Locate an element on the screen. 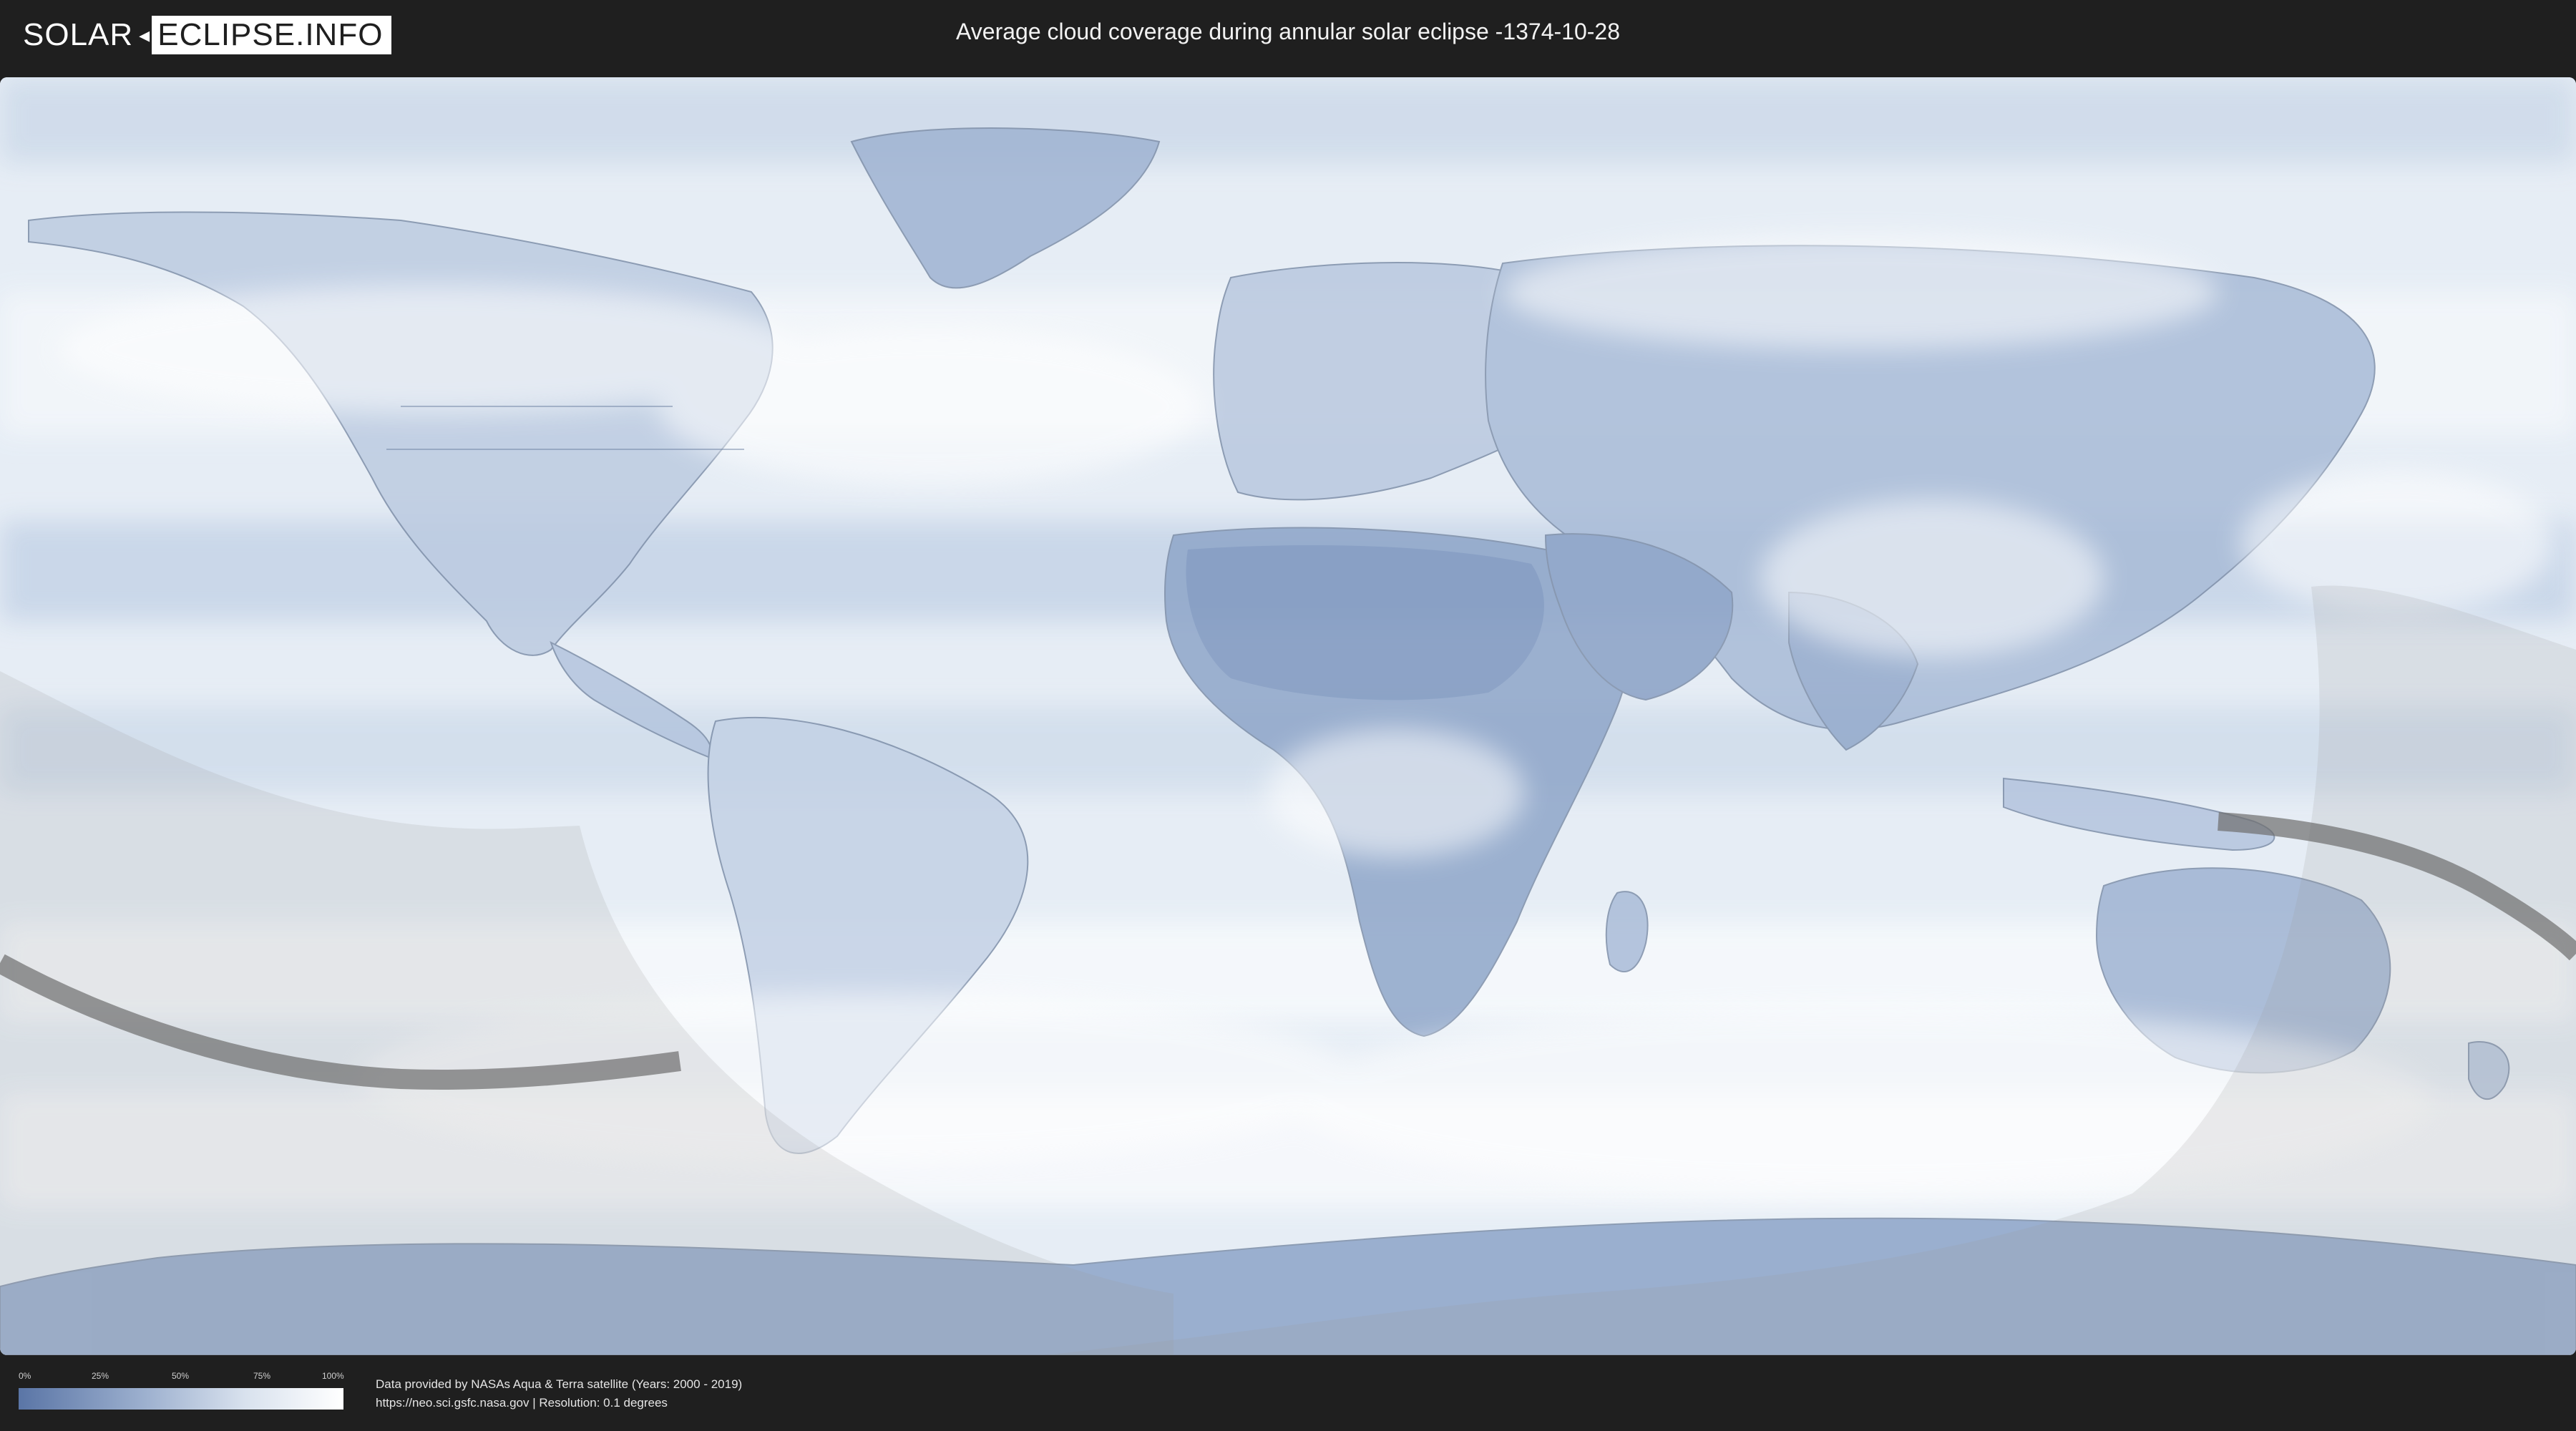 The height and width of the screenshot is (1431, 2576). legend-tick-100: 100% is located at coordinates (333, 1376).